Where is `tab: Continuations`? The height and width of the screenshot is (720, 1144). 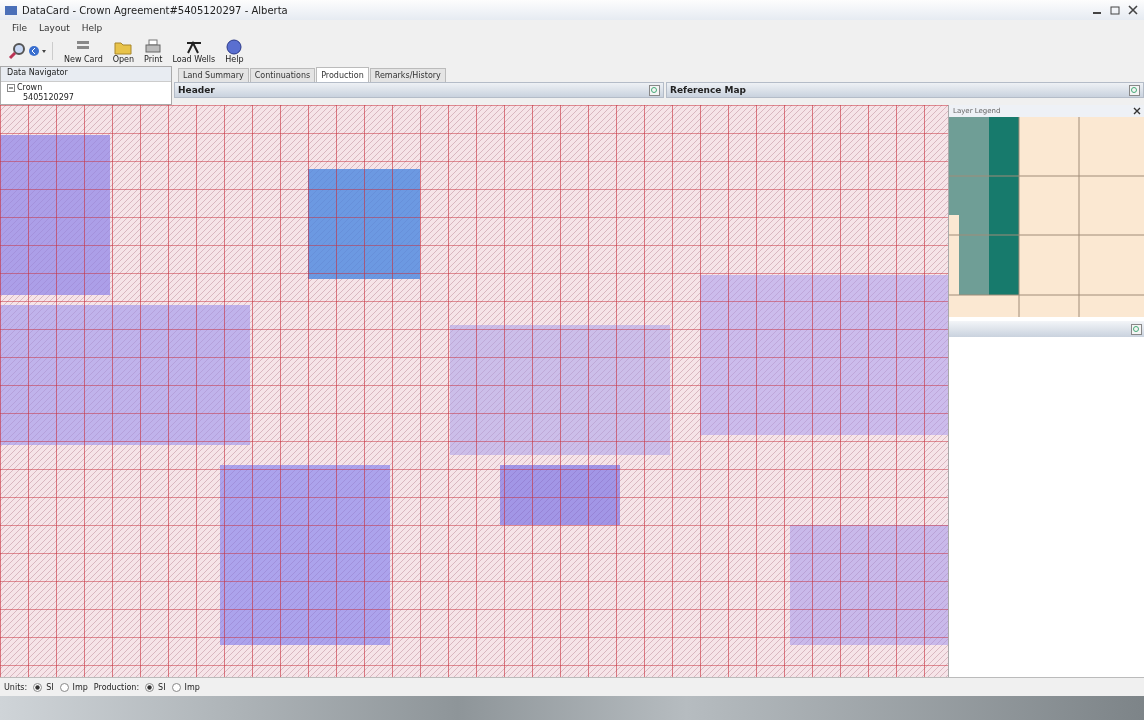
tab: Continuations is located at coordinates (282, 75).